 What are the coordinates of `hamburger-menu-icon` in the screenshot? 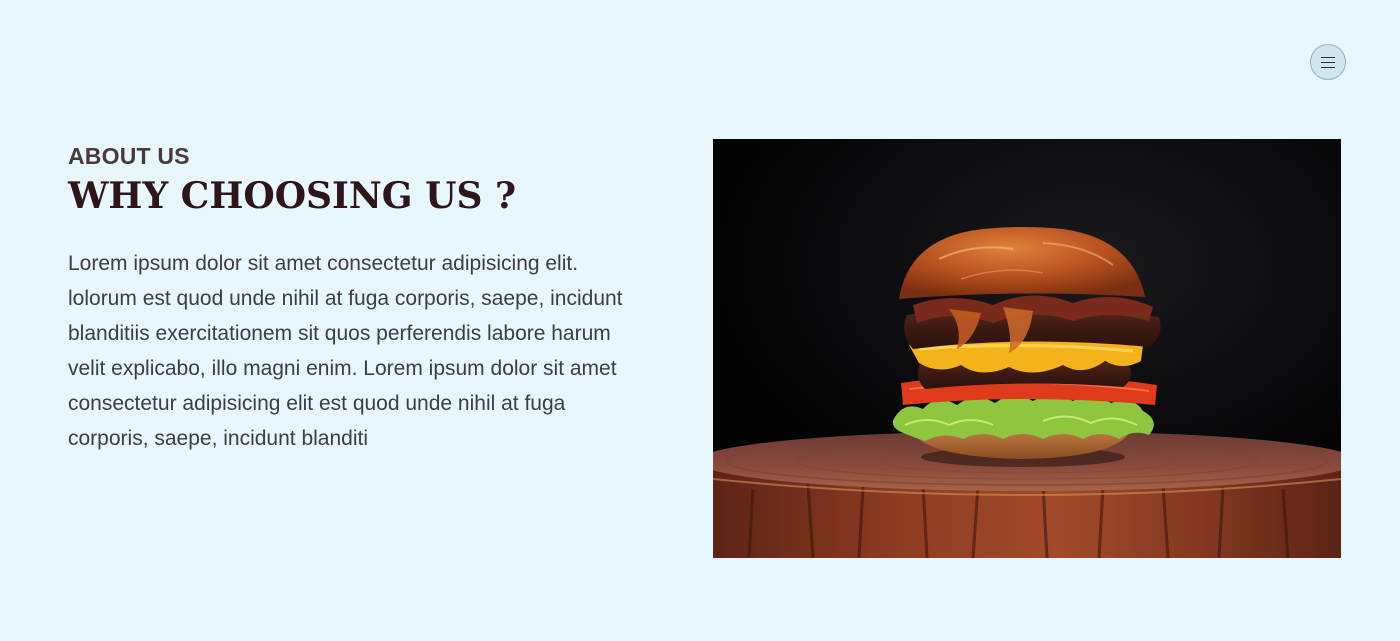 It's located at (1328, 62).